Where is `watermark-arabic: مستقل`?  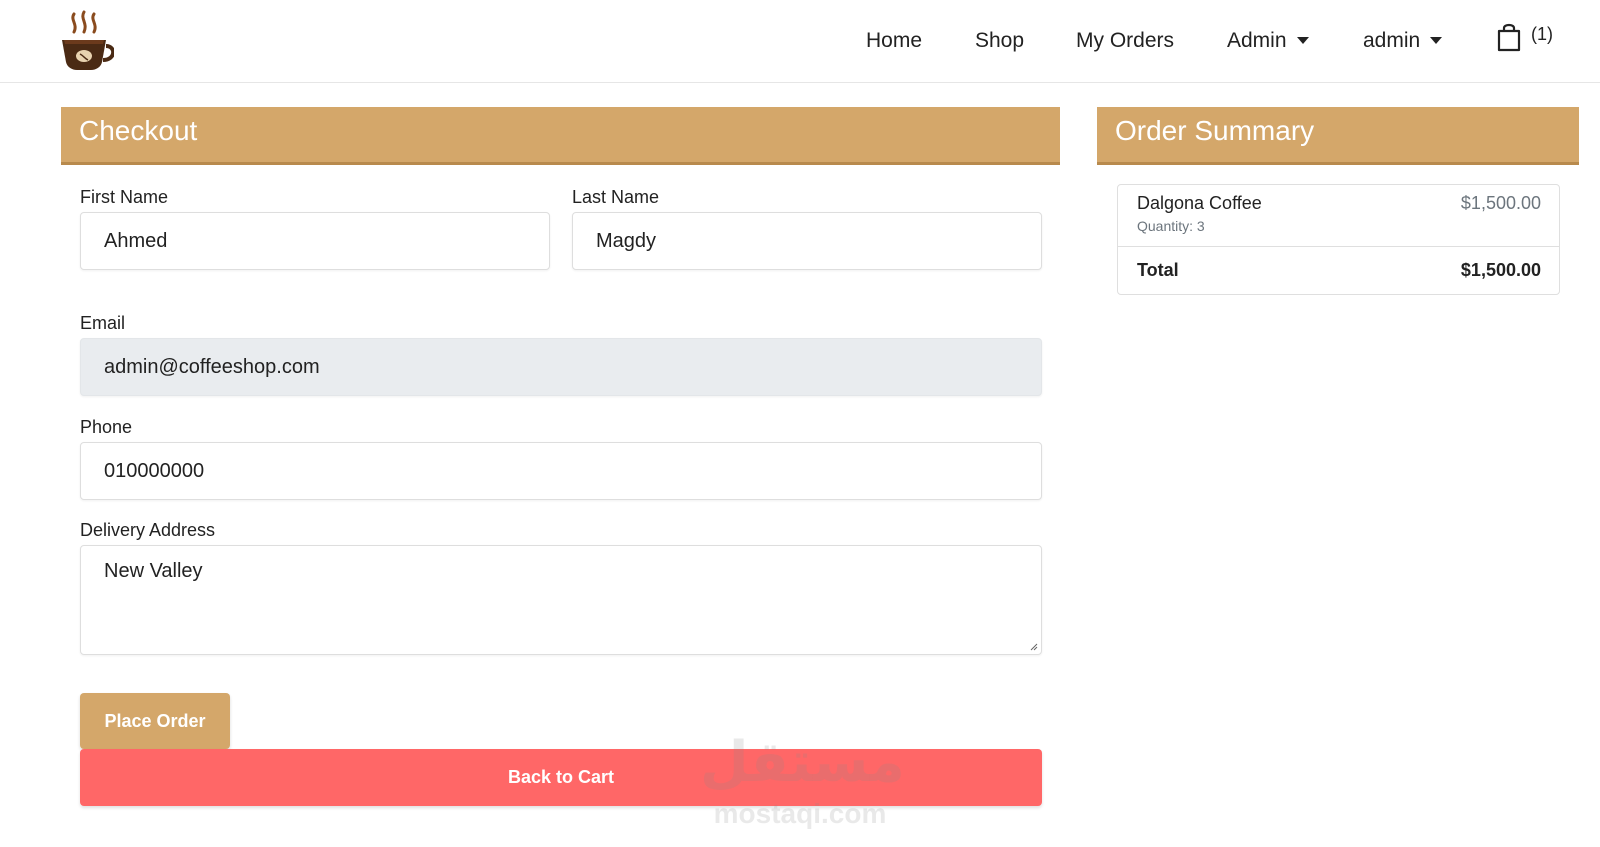
watermark-arabic: مستقل is located at coordinates (802, 762).